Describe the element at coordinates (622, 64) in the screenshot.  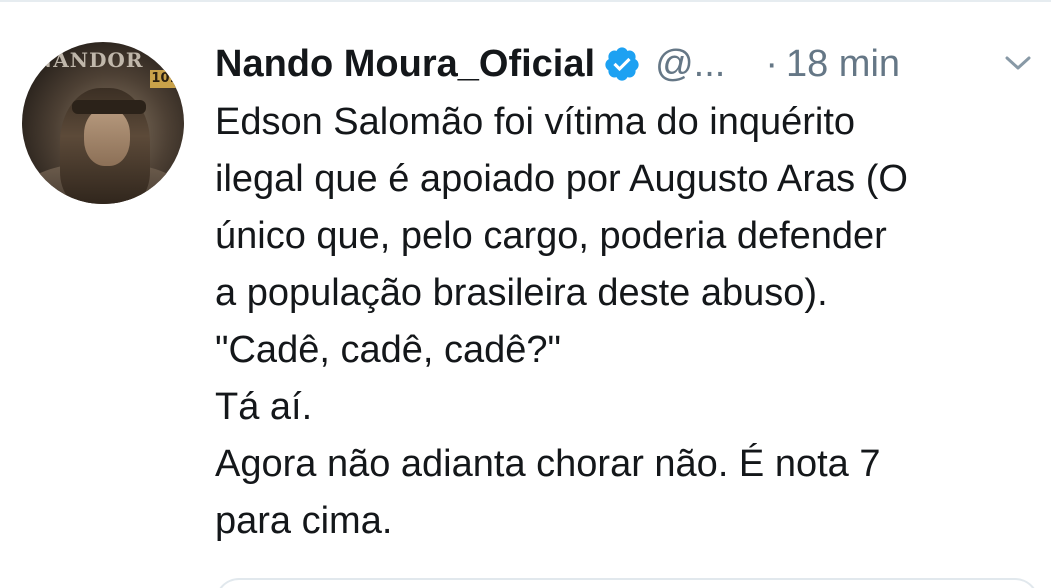
I see `verified-badge-icon` at that location.